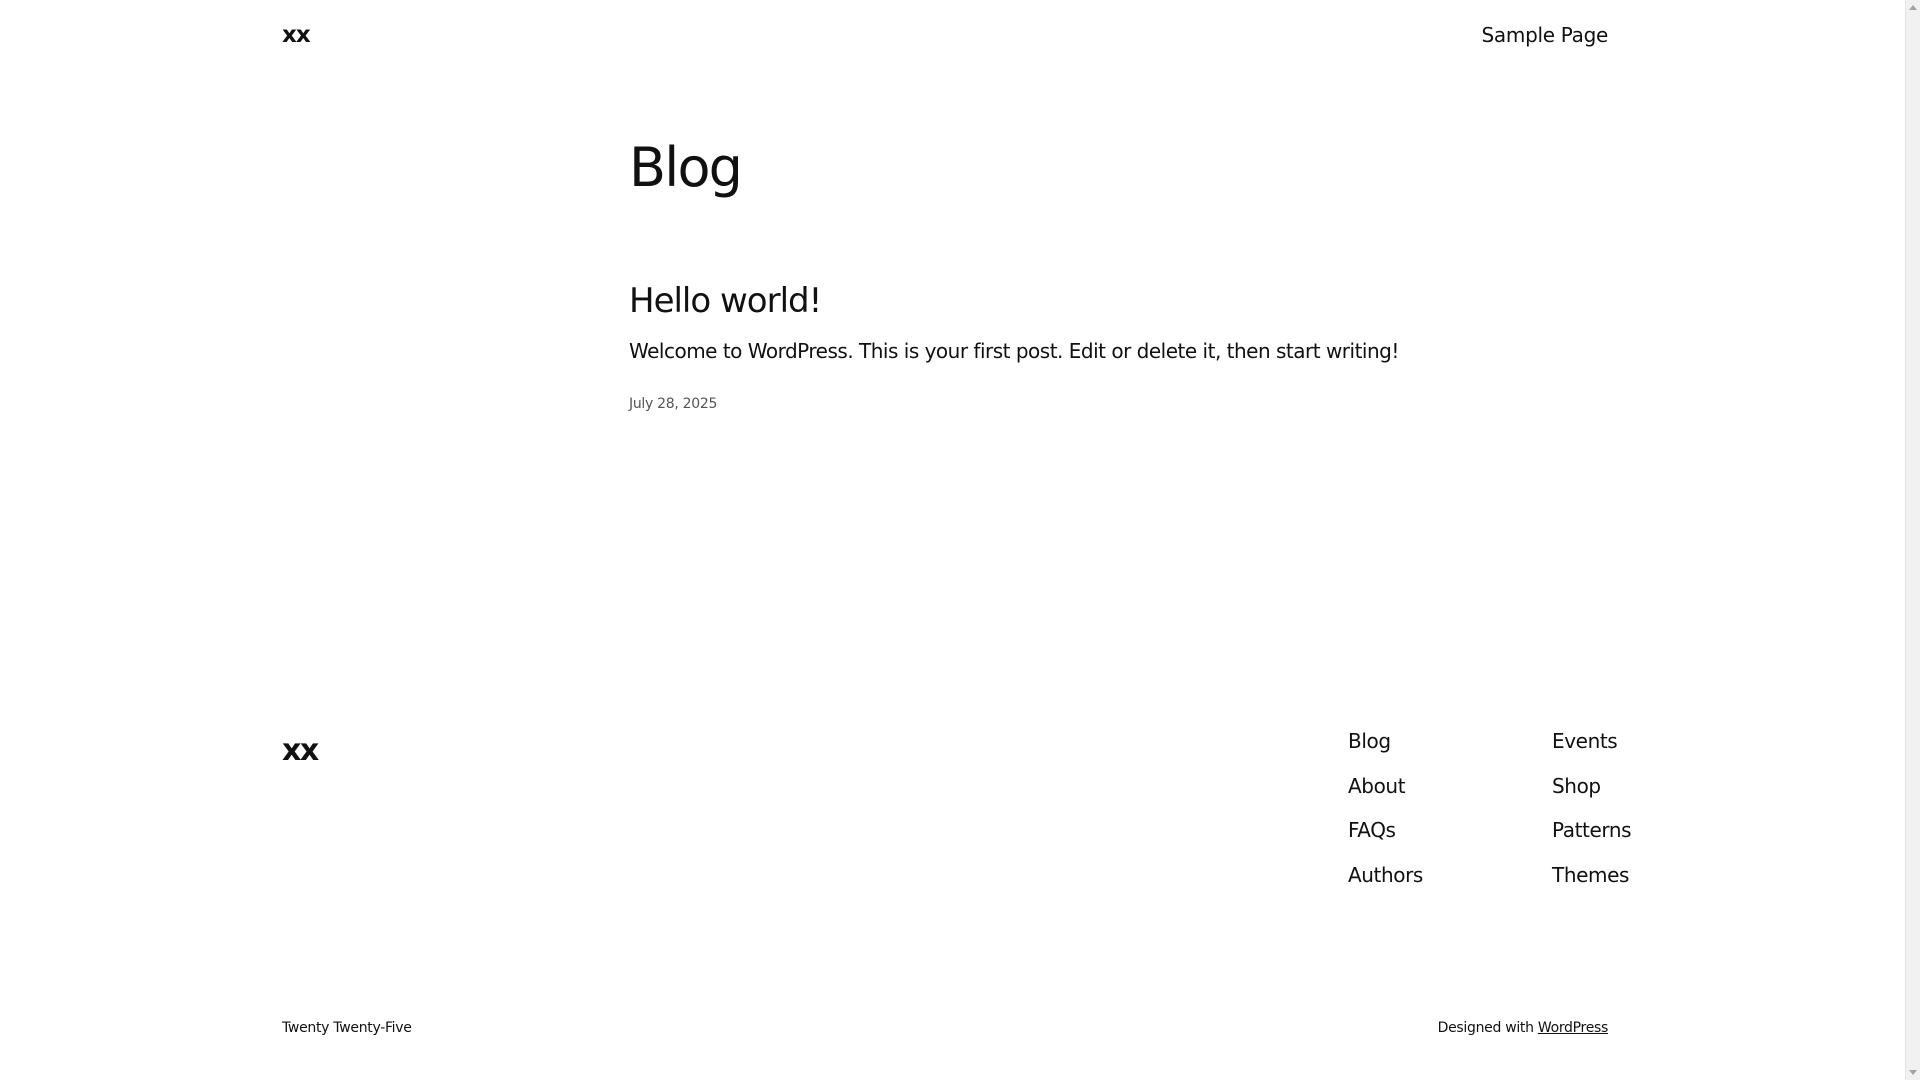  I want to click on wordpress-link: WordPress, so click(1573, 1028).